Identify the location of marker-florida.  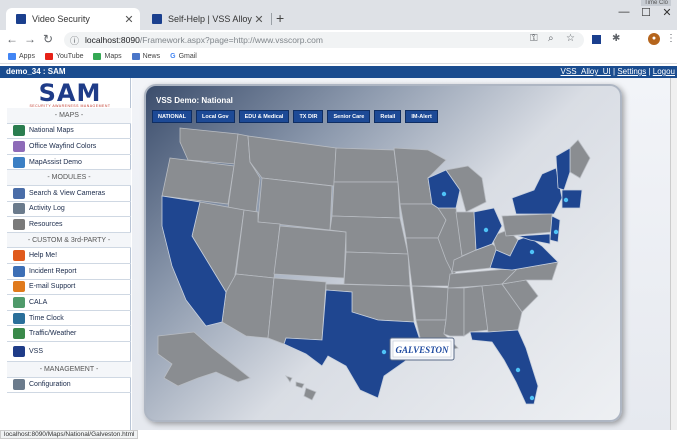
(518, 370).